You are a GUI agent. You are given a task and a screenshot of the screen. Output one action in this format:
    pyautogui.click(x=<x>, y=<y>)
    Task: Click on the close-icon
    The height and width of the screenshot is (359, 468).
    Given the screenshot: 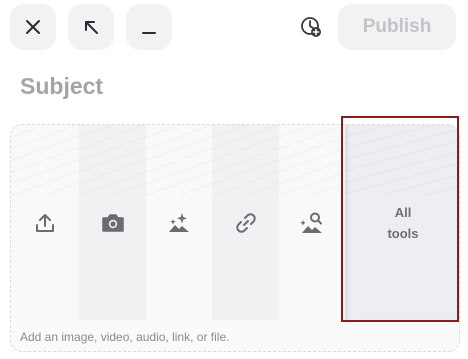 What is the action you would take?
    pyautogui.click(x=33, y=27)
    